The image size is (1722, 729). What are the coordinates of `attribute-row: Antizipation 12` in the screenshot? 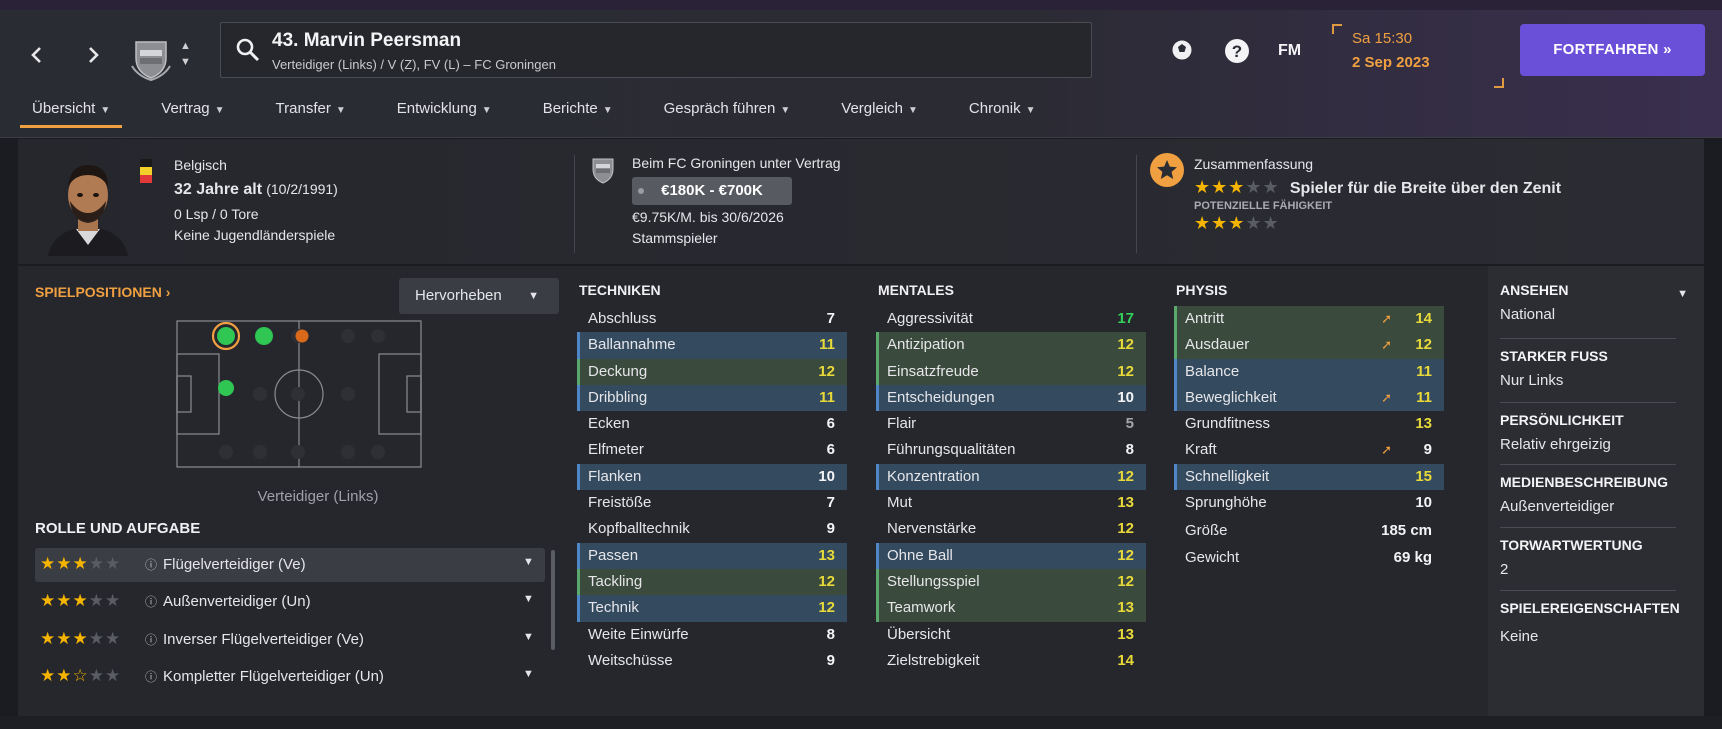 It's located at (1011, 345).